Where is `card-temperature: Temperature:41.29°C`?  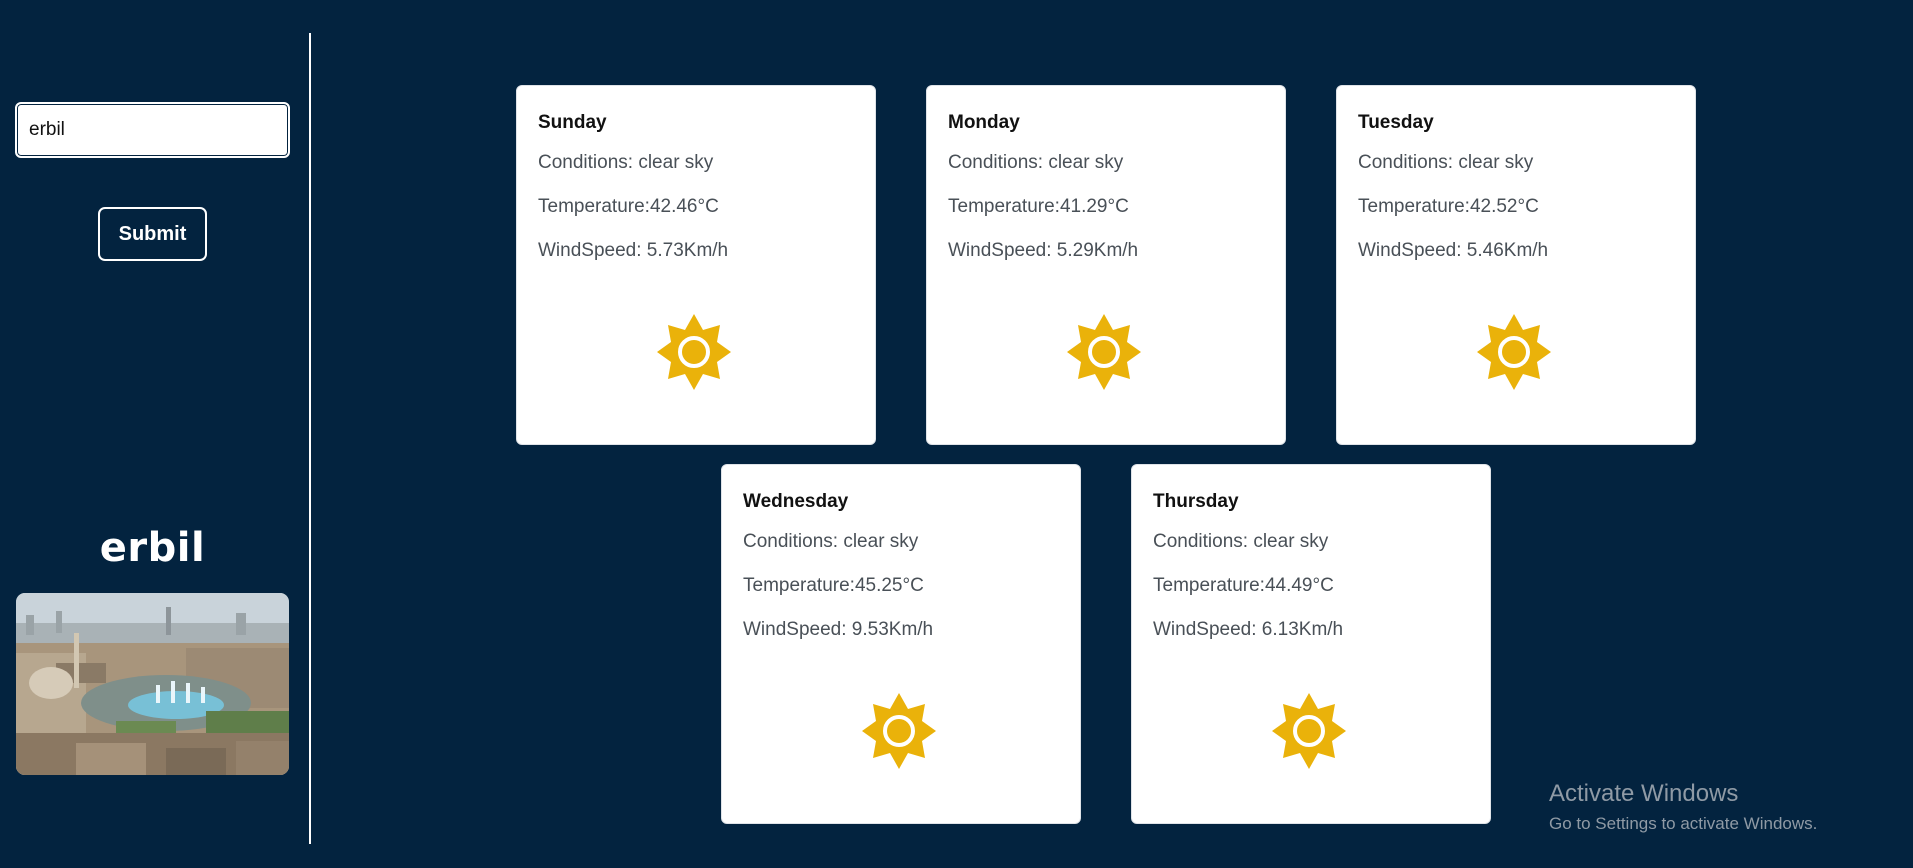 card-temperature: Temperature:41.29°C is located at coordinates (1038, 206).